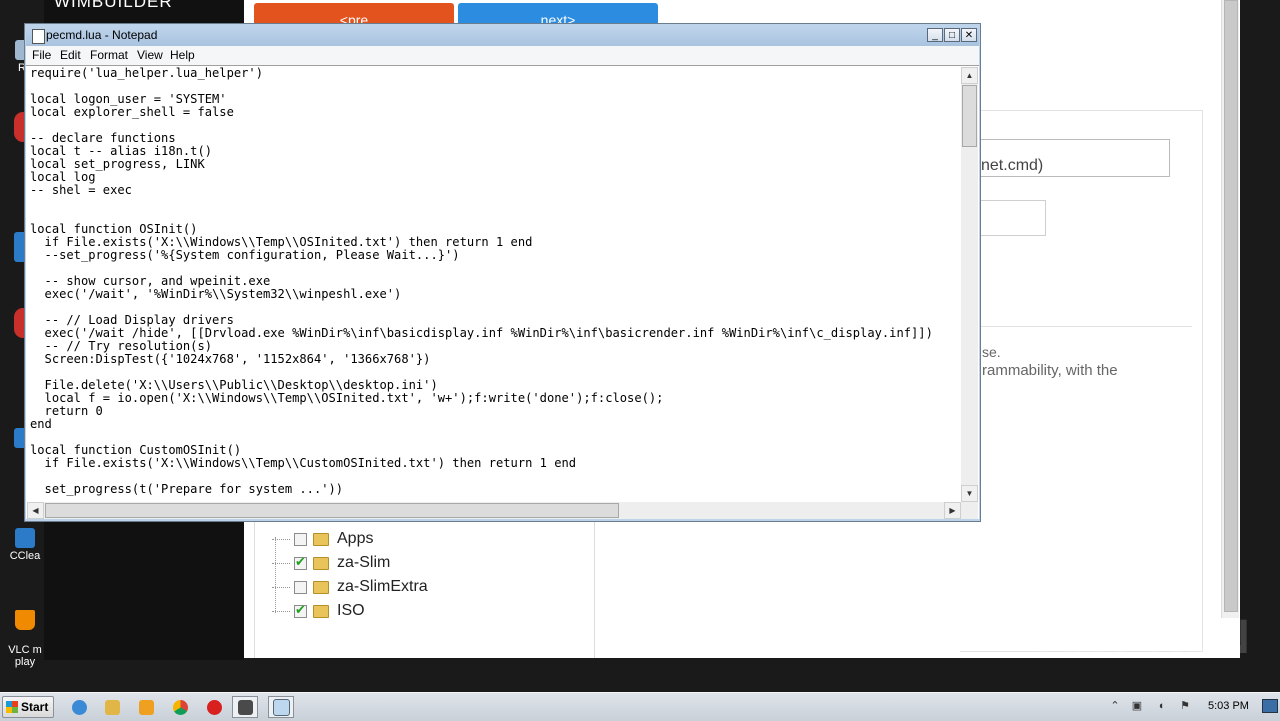 The image size is (1280, 721). Describe the element at coordinates (25, 538) in the screenshot. I see `ccleaner-icon` at that location.